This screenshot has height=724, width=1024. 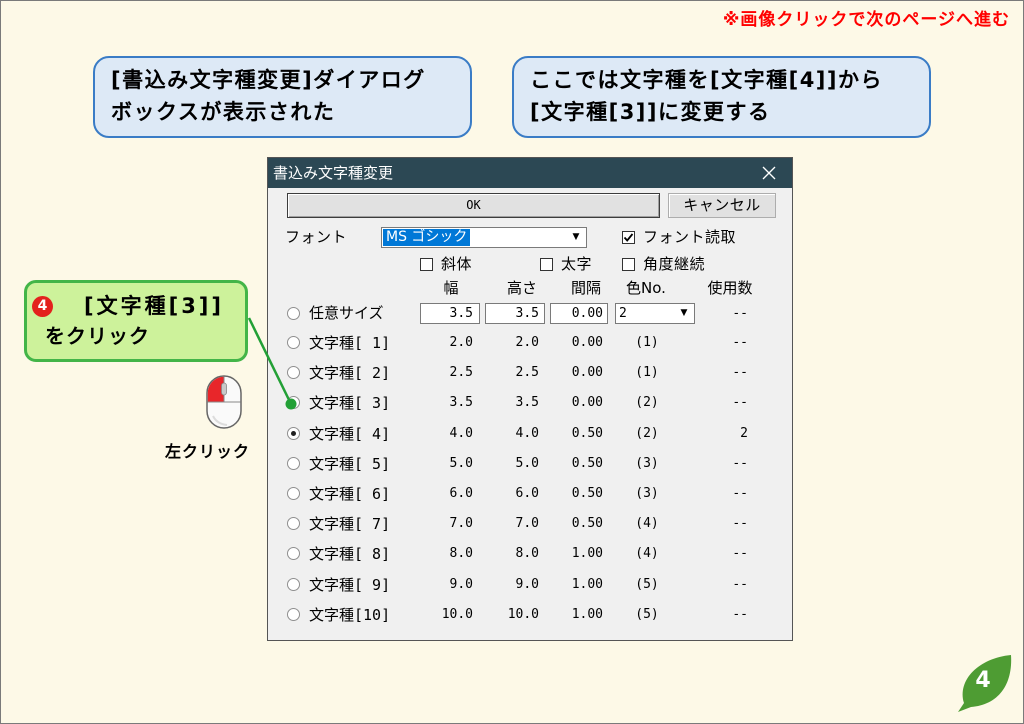 What do you see at coordinates (154, 306) in the screenshot?
I see `step-line: [文字種[3]]` at bounding box center [154, 306].